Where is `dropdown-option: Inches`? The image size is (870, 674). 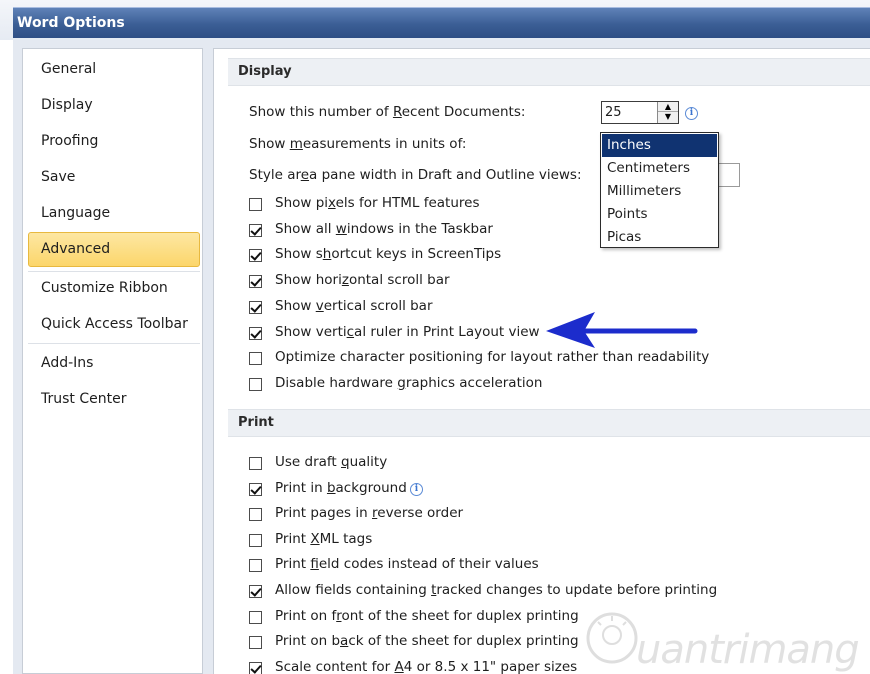
dropdown-option: Inches is located at coordinates (659, 145).